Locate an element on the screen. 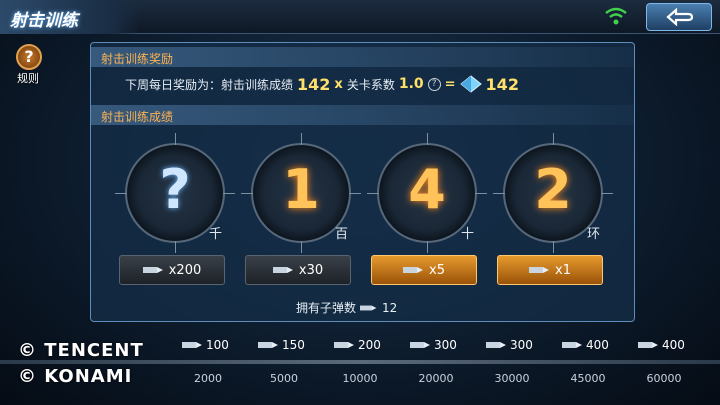 The image size is (720, 405). watermark-tencent: © TENCENT is located at coordinates (81, 350).